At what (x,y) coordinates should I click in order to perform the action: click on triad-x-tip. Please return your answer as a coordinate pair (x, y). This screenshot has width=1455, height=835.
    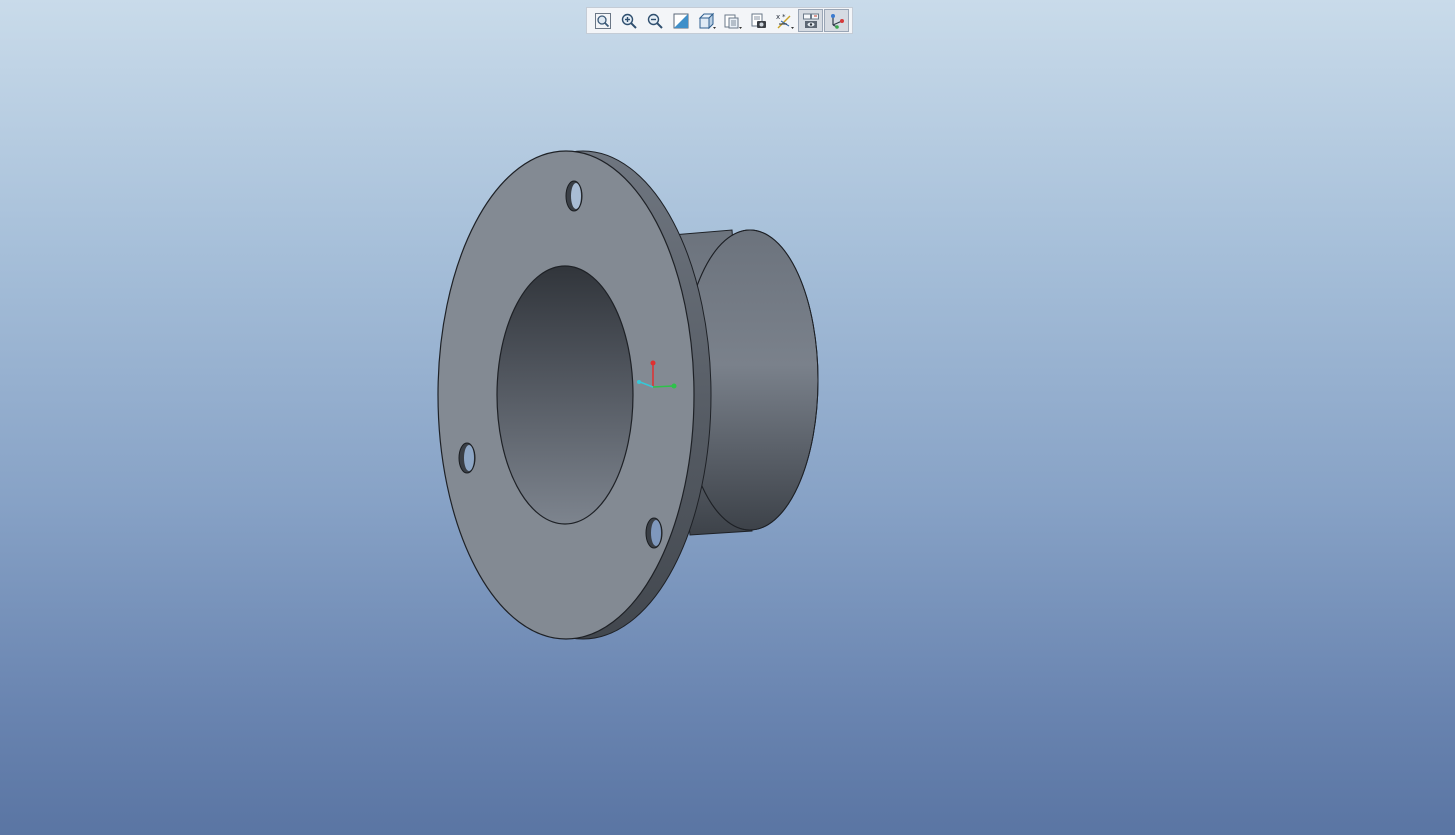
    Looking at the image, I should click on (653, 363).